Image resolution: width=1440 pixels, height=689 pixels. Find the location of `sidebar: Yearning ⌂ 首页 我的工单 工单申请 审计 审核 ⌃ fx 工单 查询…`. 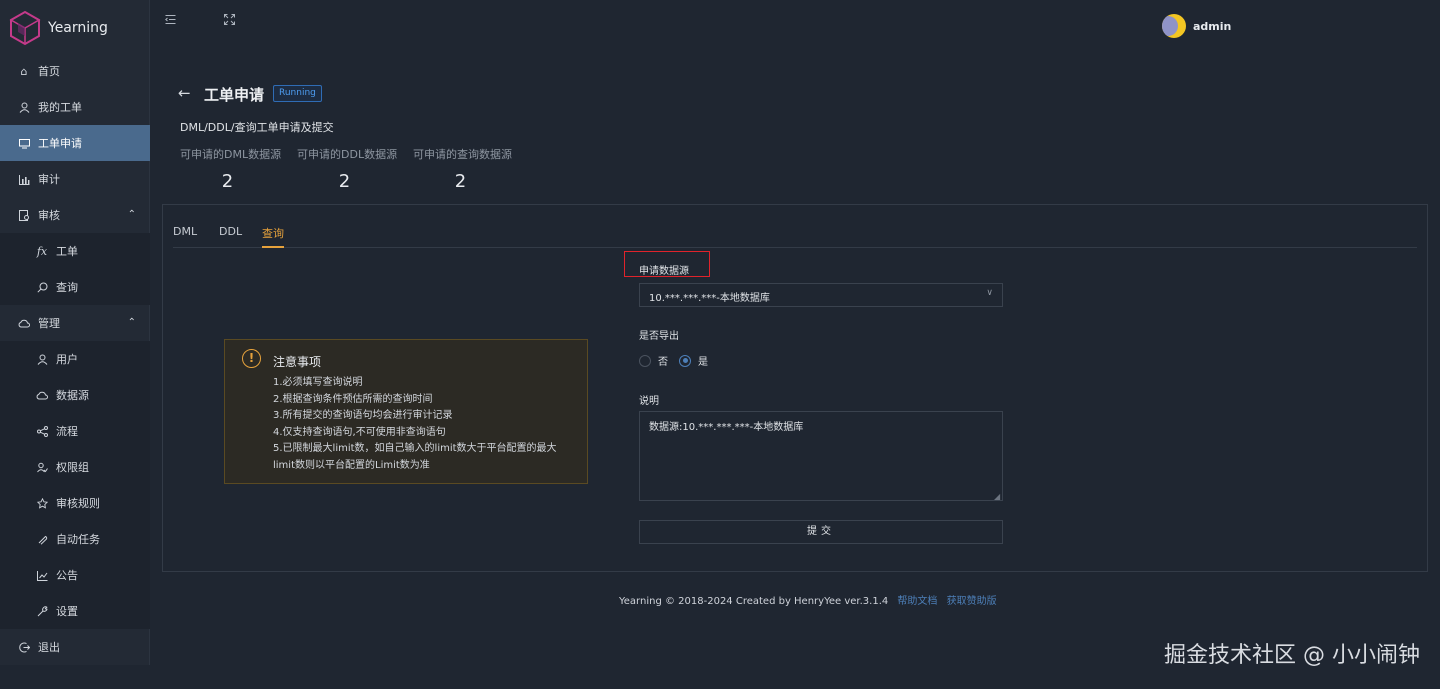

sidebar: Yearning ⌂ 首页 我的工单 工单申请 审计 审核 ⌃ fx 工单 查询… is located at coordinates (75, 332).